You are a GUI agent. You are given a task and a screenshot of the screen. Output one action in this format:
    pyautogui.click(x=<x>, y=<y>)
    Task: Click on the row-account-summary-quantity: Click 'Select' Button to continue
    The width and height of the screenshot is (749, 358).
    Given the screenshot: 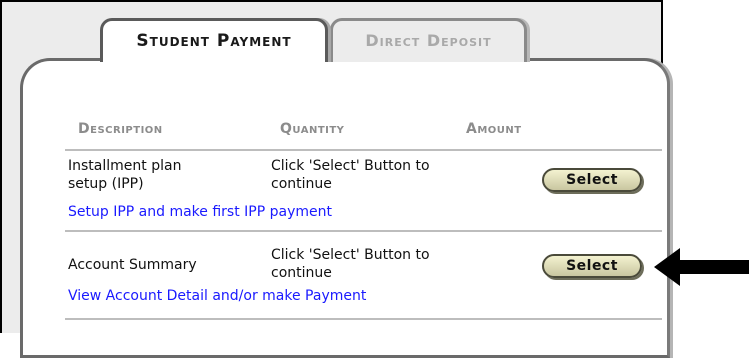 What is the action you would take?
    pyautogui.click(x=350, y=264)
    